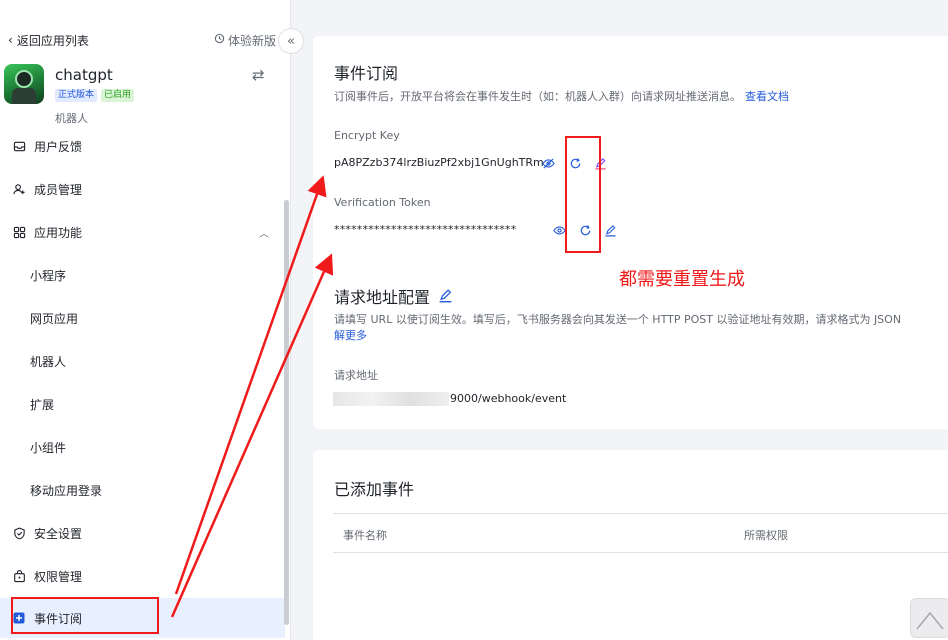 This screenshot has width=948, height=640. Describe the element at coordinates (54, 318) in the screenshot. I see `sidebar-item-label: 网页应用` at that location.